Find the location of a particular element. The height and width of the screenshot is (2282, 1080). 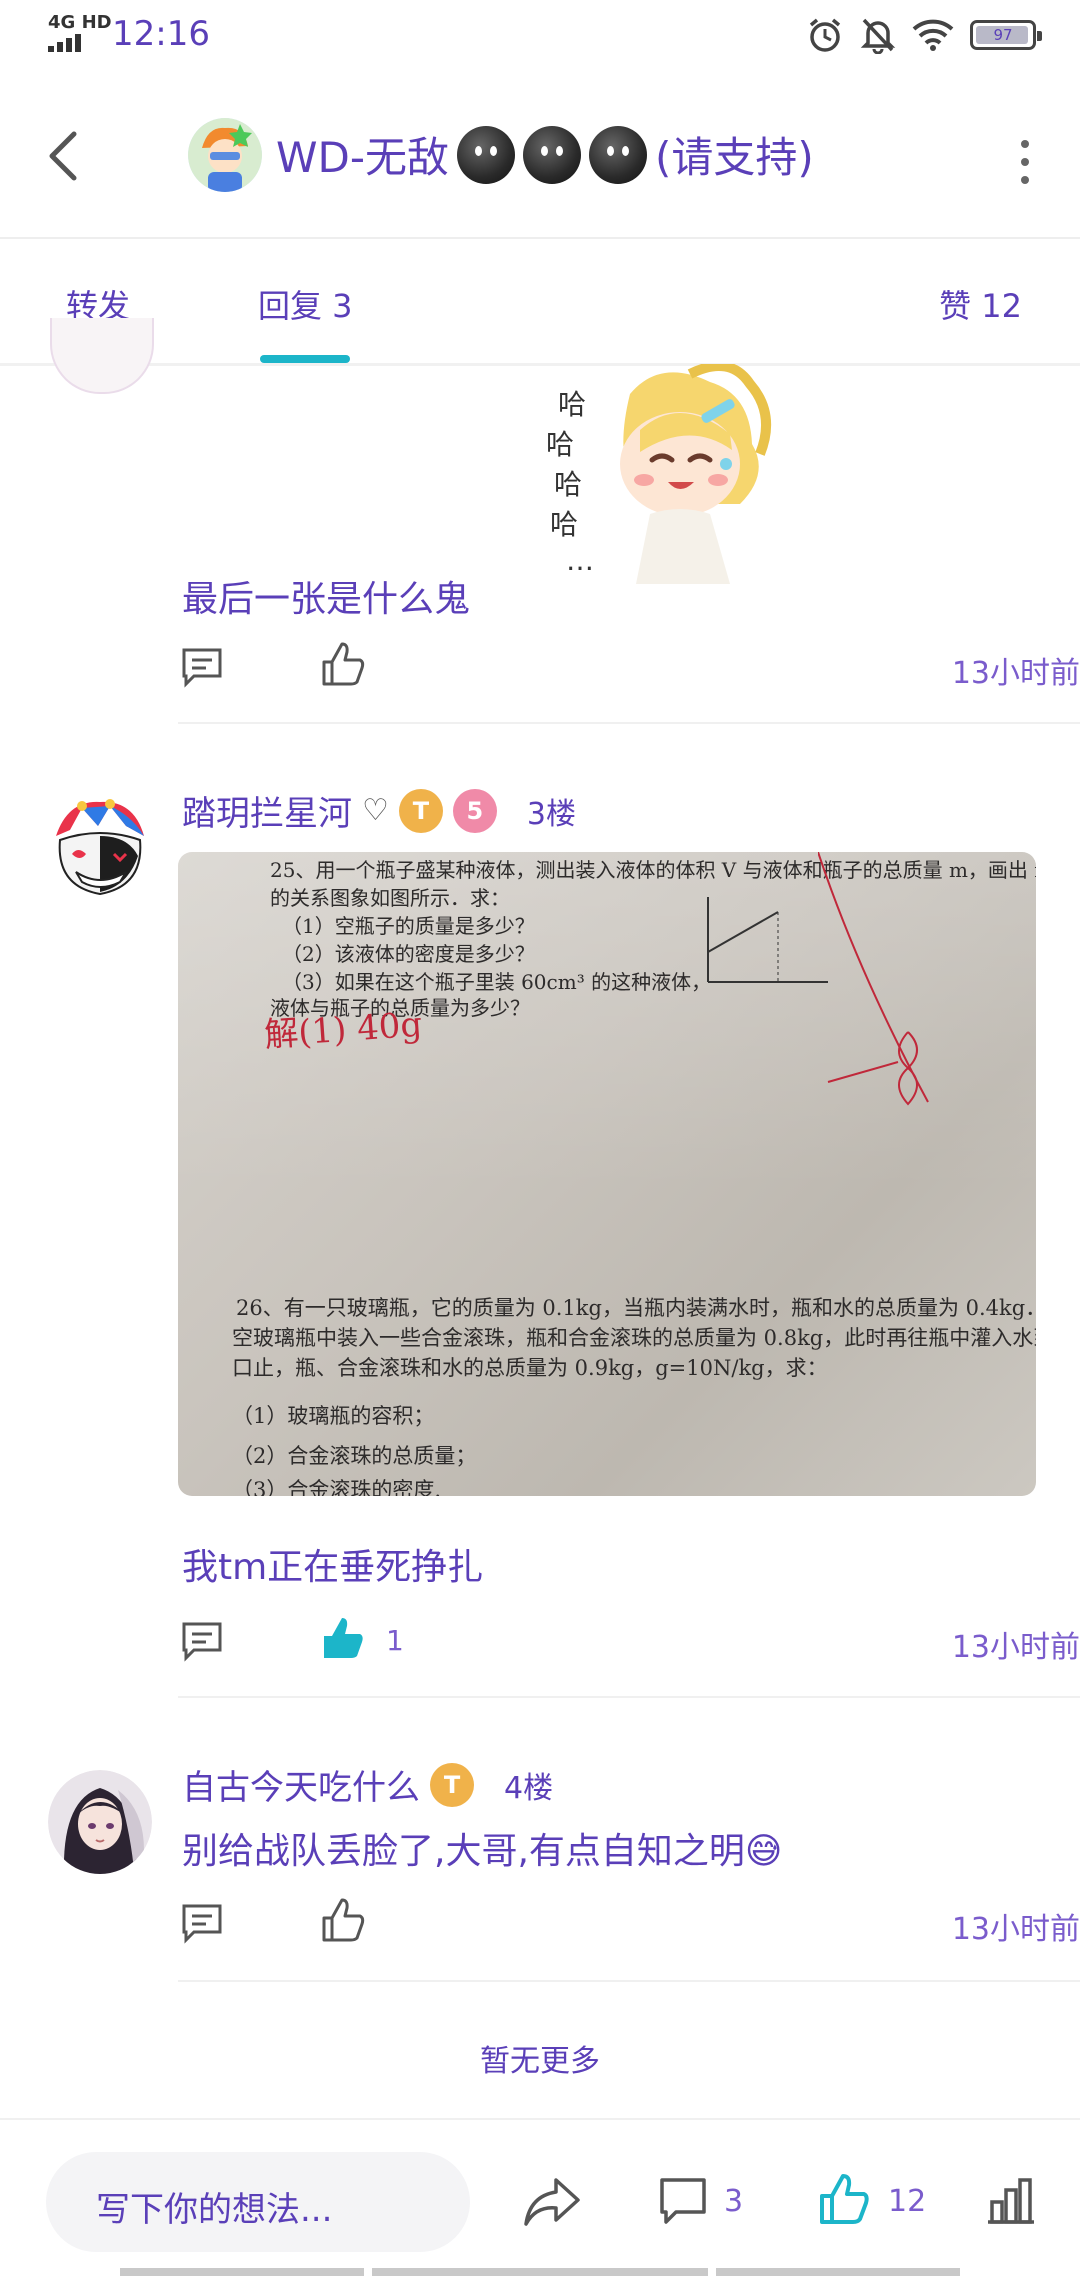

photo-text-line: 口止，瓶、合金滚珠和水的总质量为 0.9kg，g=10N/kg，求： is located at coordinates (530, 1368).